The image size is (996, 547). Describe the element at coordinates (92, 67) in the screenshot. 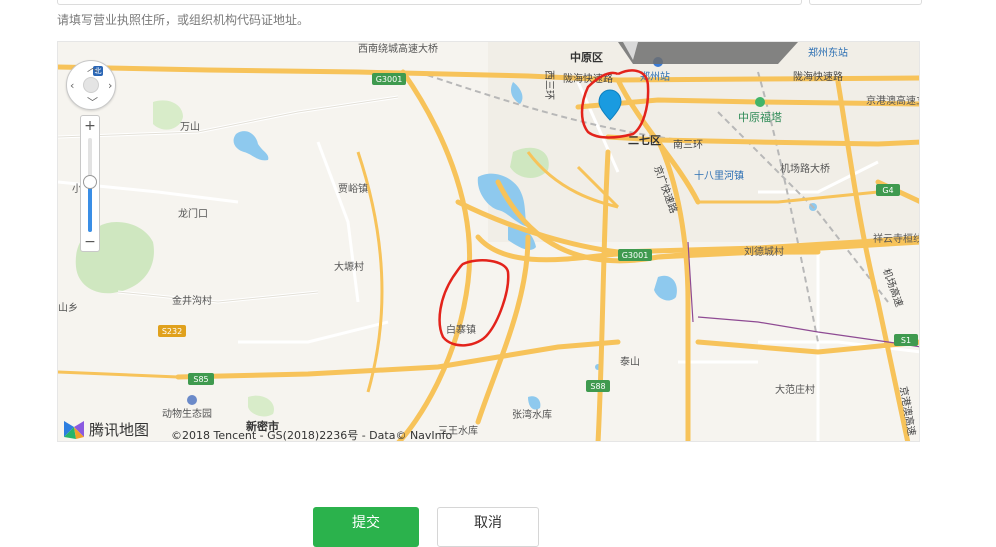

I see `pan-up-icon: ︿` at that location.